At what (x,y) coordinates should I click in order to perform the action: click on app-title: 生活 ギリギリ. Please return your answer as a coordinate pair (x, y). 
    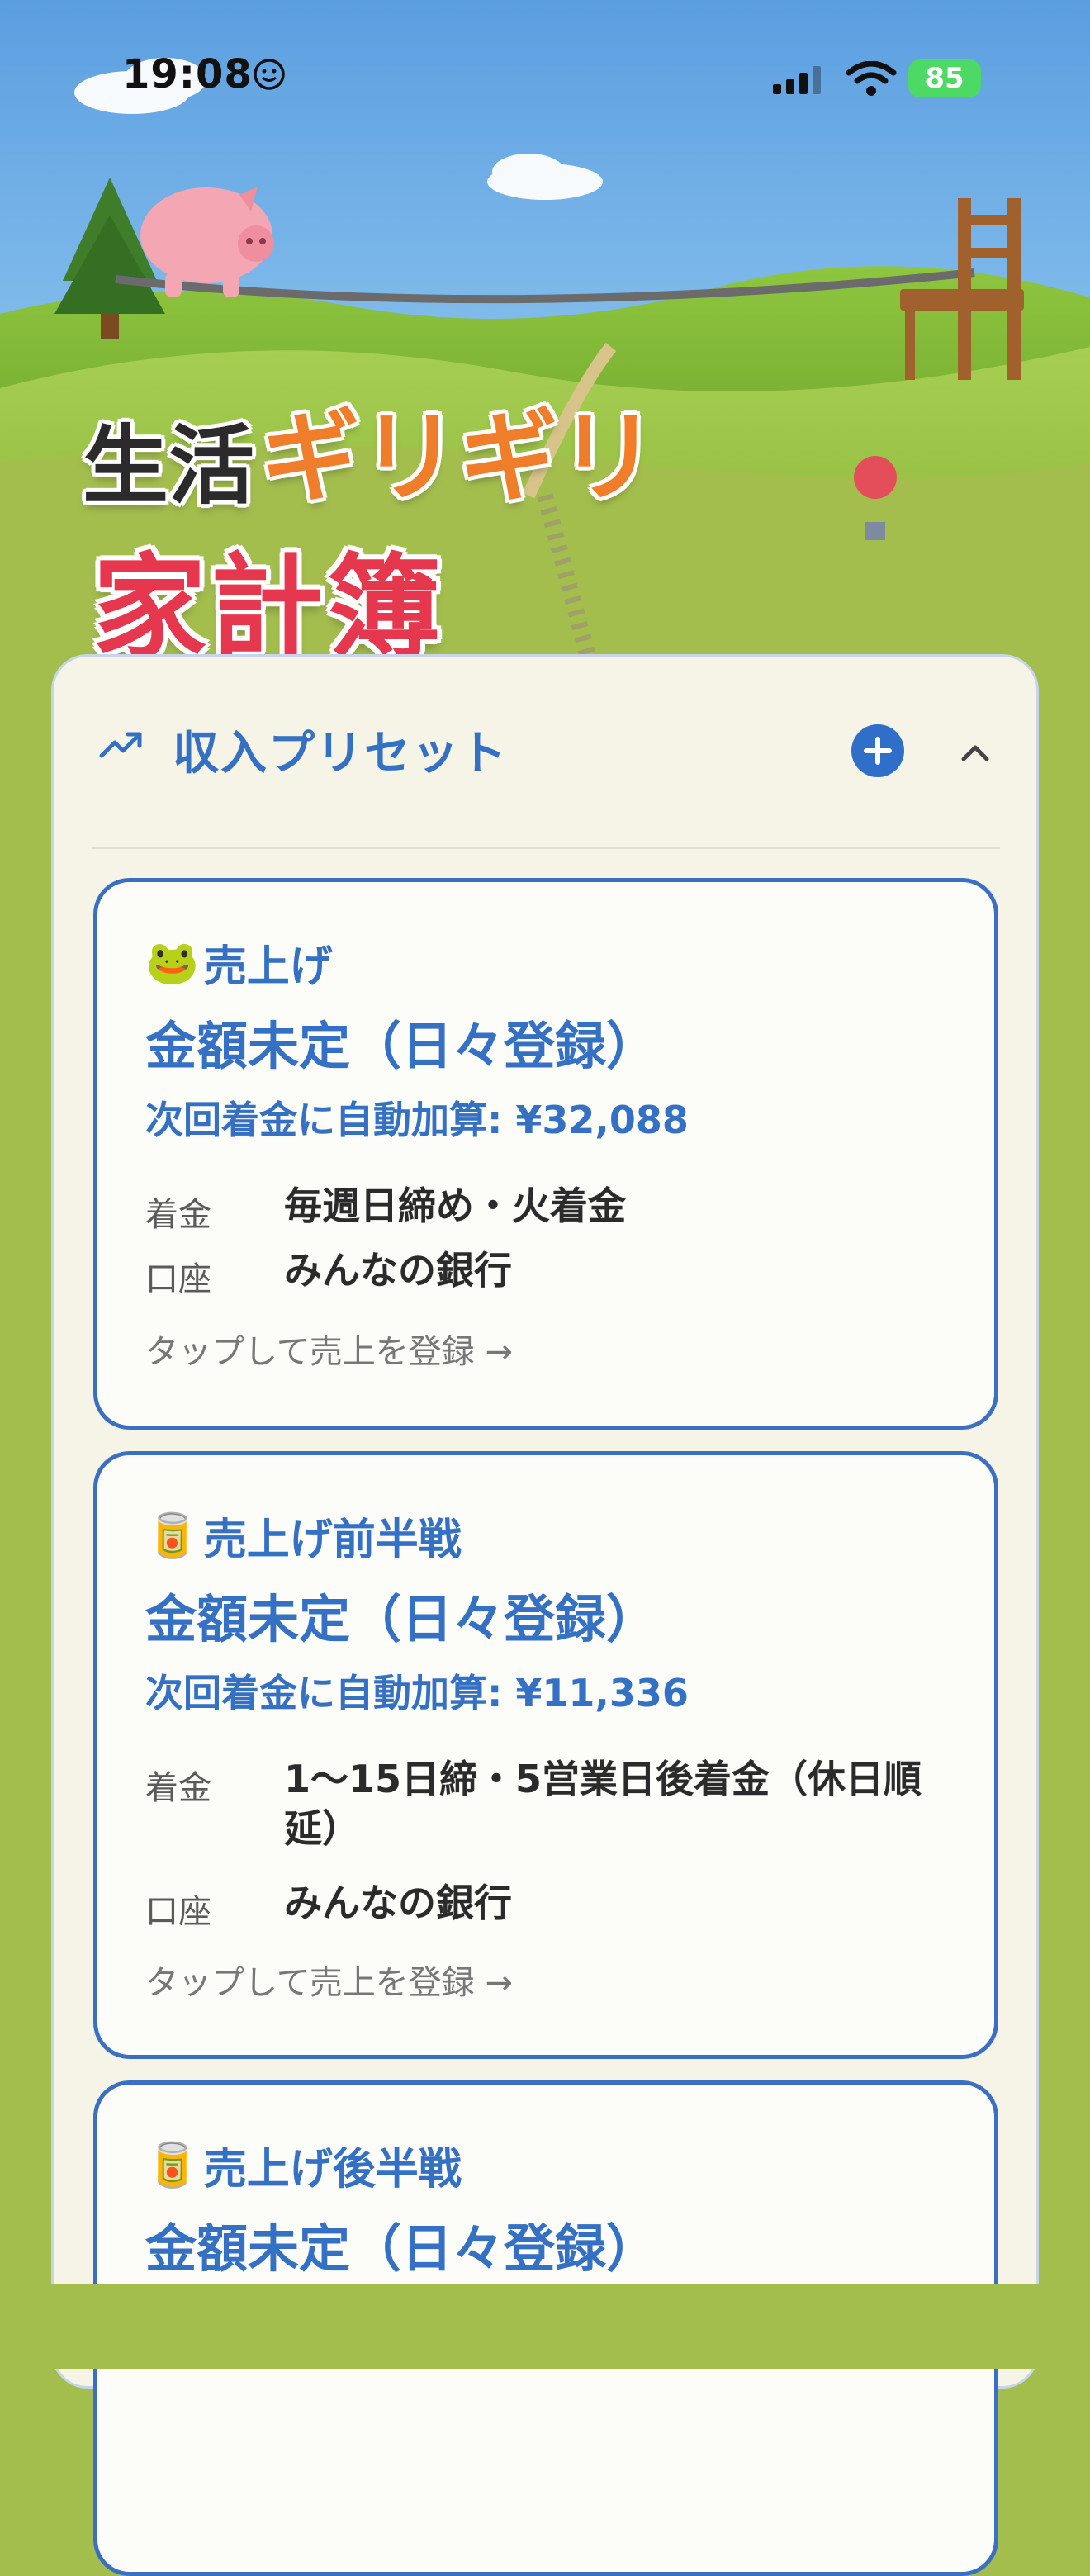
    Looking at the image, I should click on (370, 461).